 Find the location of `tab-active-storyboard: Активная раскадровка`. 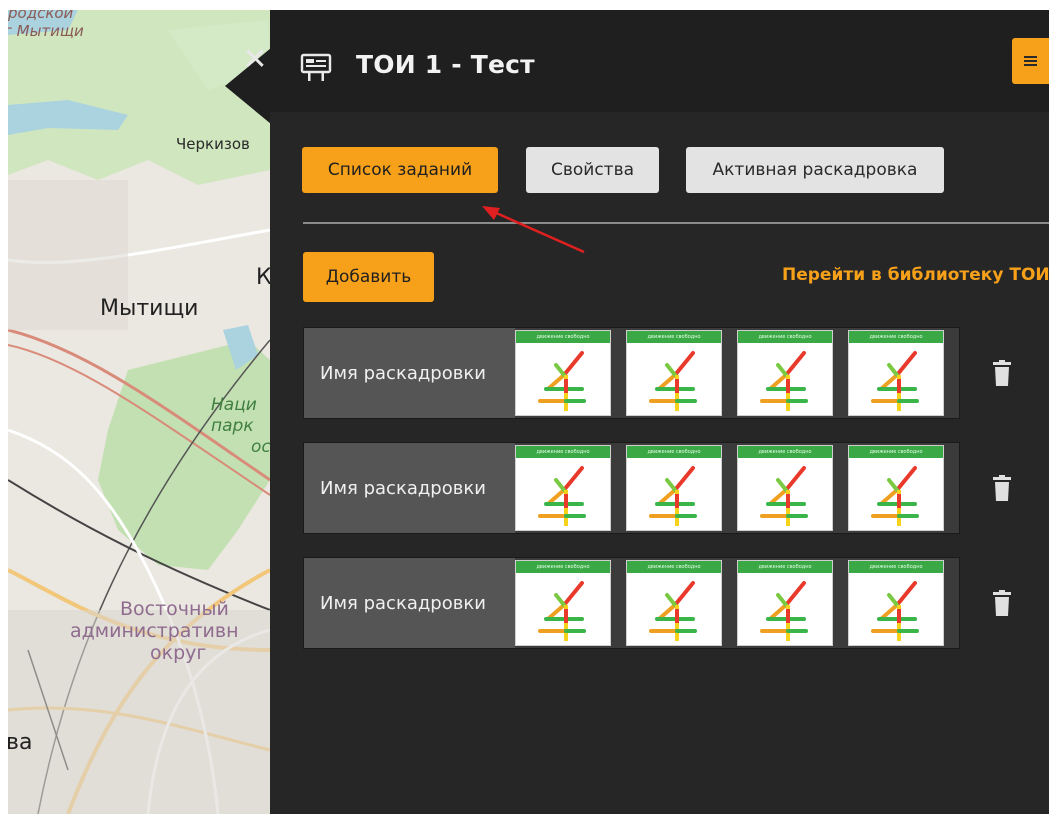

tab-active-storyboard: Активная раскадровка is located at coordinates (815, 170).